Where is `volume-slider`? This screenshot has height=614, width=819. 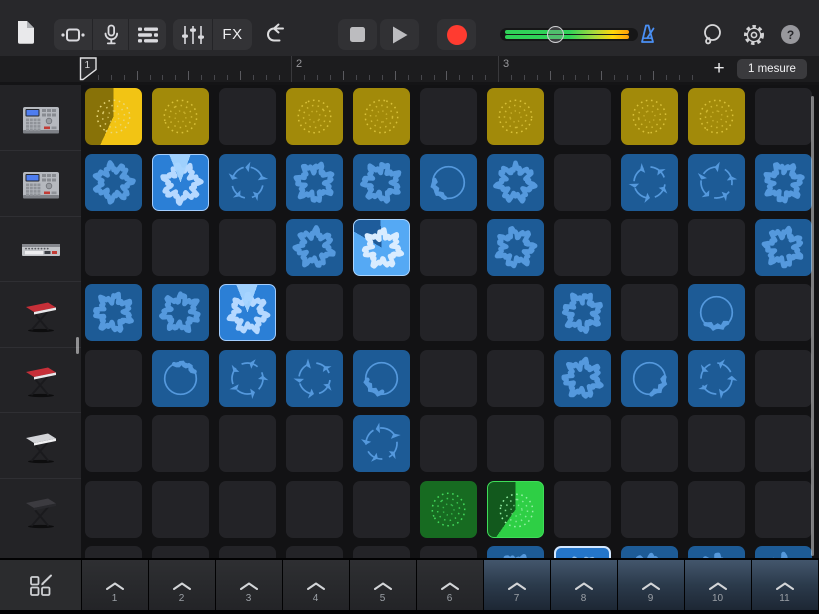 volume-slider is located at coordinates (569, 34).